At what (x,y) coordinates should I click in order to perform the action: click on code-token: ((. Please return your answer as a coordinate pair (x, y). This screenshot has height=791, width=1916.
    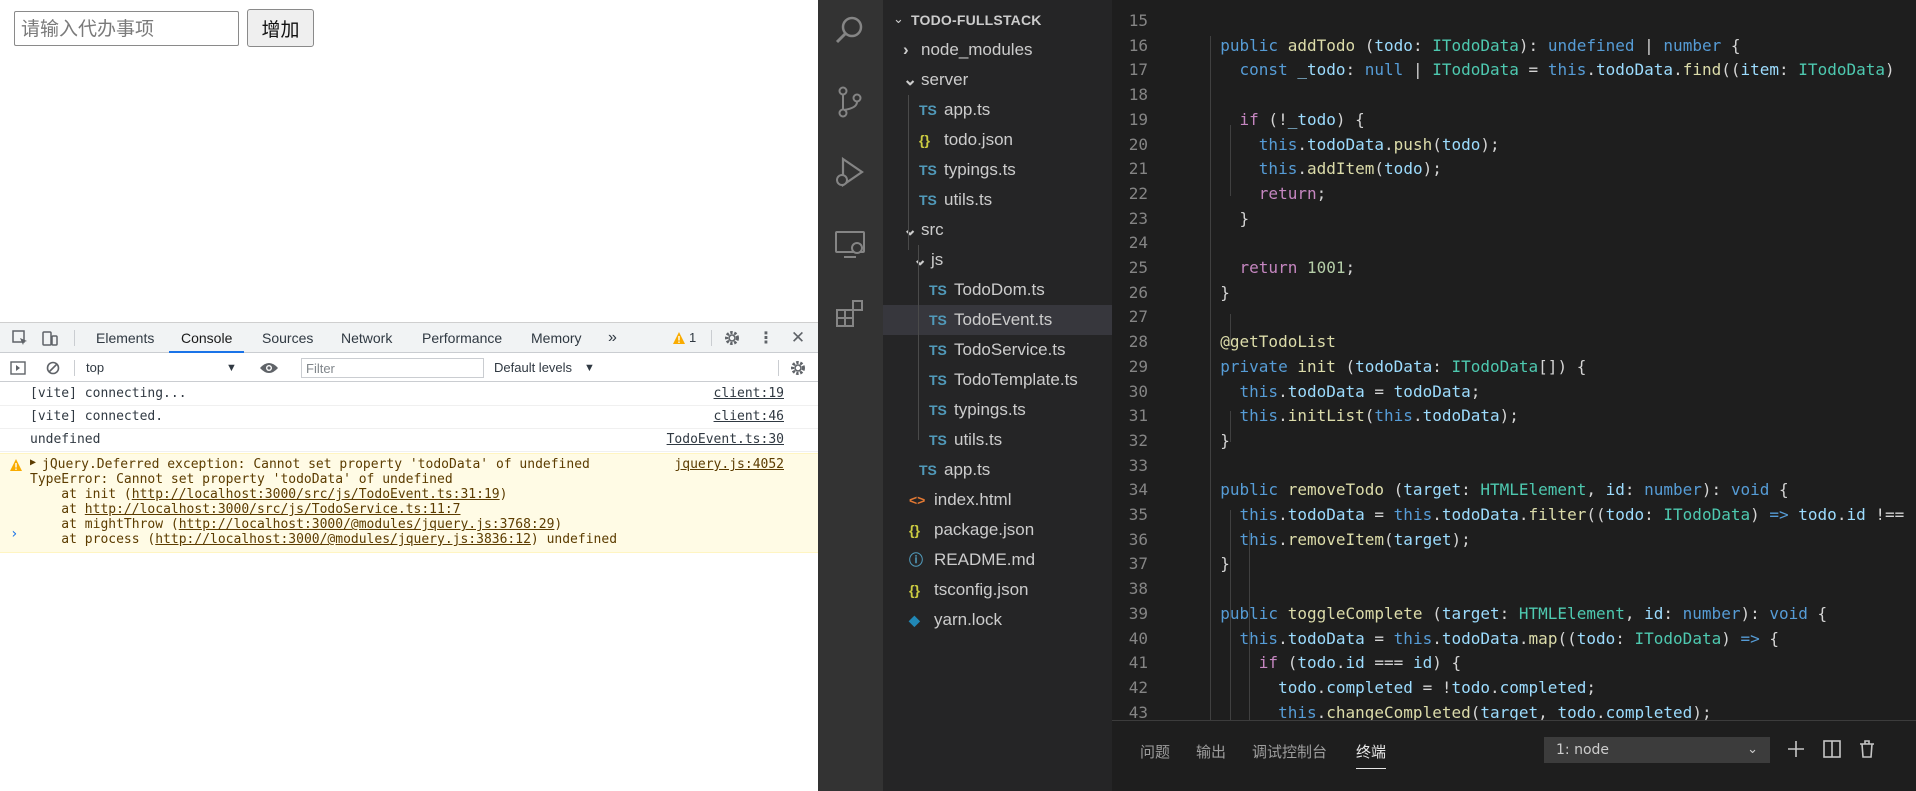
    Looking at the image, I should click on (1567, 638).